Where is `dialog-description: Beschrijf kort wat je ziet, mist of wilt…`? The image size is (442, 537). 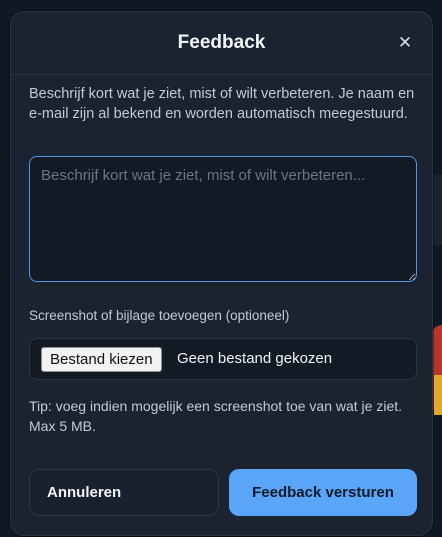
dialog-description: Beschrijf kort wat je ziet, mist of wilt… is located at coordinates (222, 104).